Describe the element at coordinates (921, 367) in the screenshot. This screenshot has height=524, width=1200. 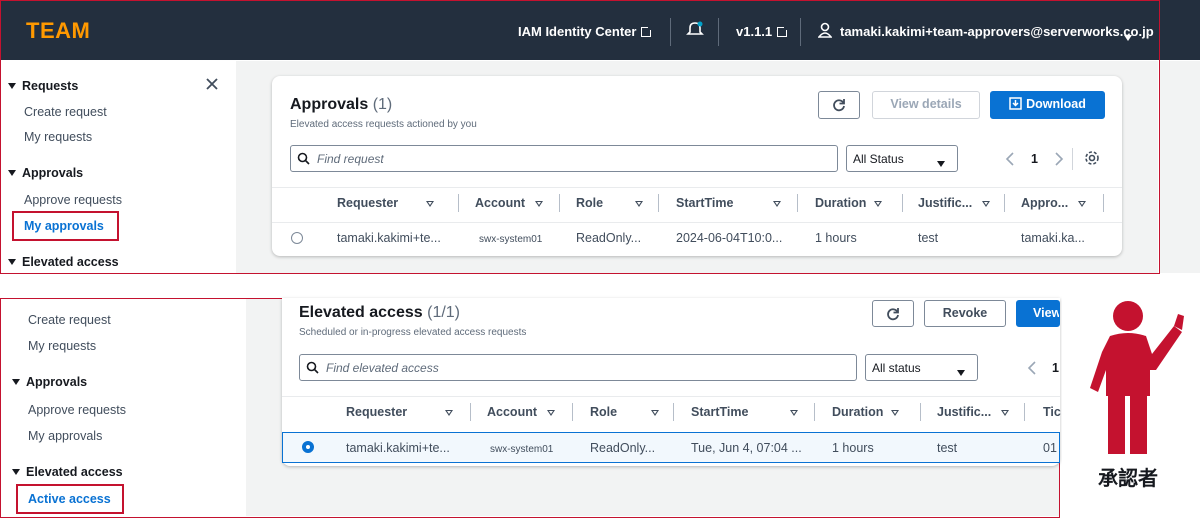
I see `status-filter-select: All status` at that location.